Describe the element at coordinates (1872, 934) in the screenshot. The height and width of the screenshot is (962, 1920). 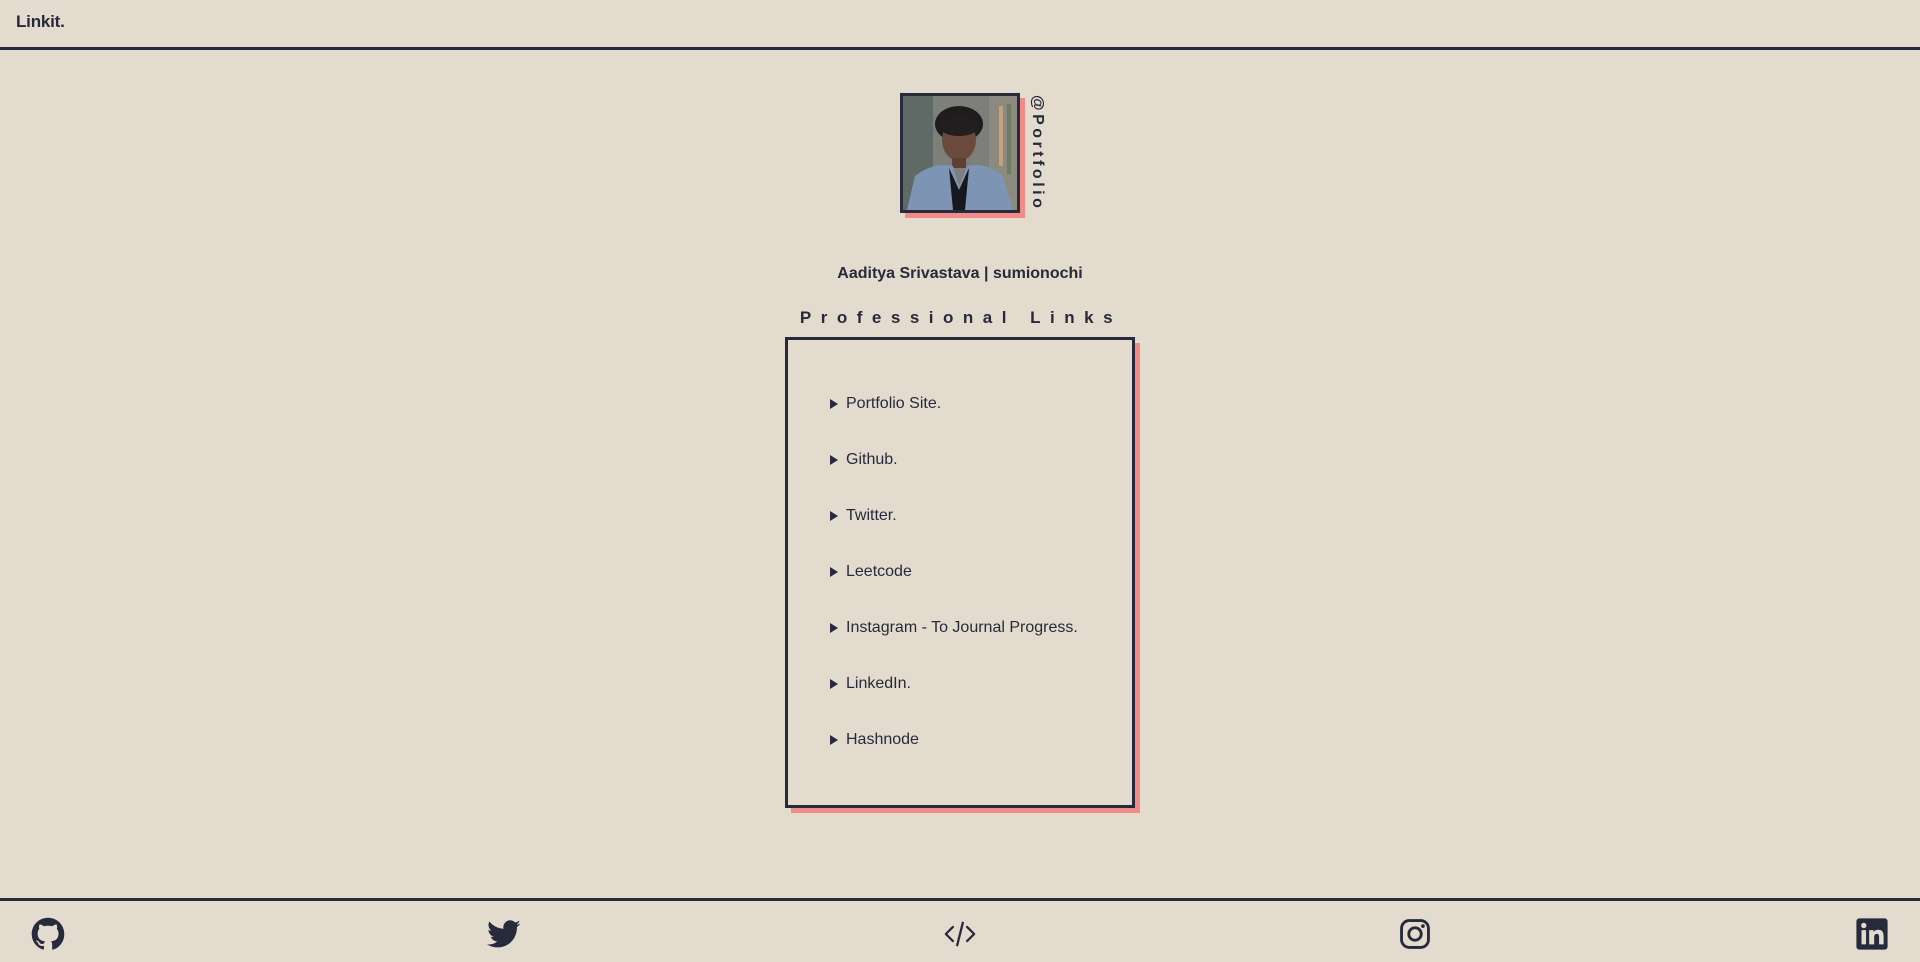
I see `linkedin-icon` at that location.